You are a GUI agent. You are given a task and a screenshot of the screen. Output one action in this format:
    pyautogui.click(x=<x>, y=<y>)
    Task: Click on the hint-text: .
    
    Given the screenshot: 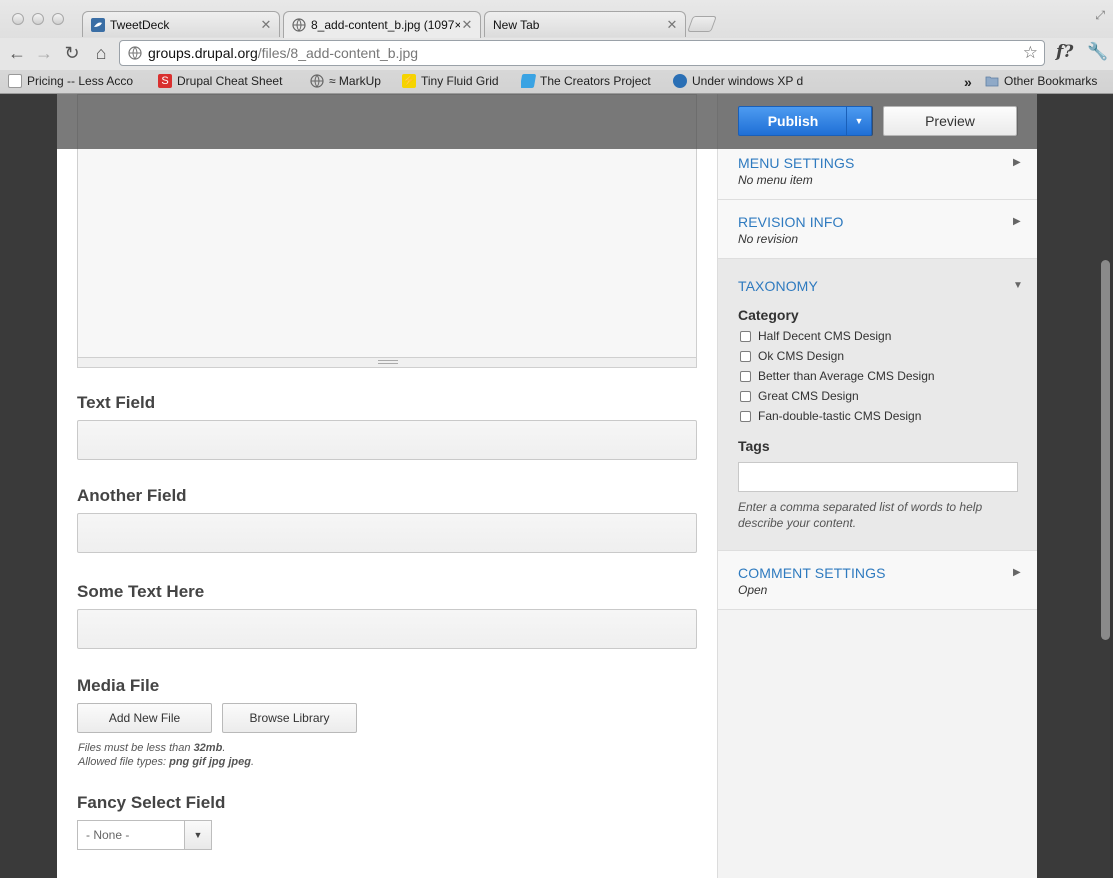 What is the action you would take?
    pyautogui.click(x=224, y=748)
    